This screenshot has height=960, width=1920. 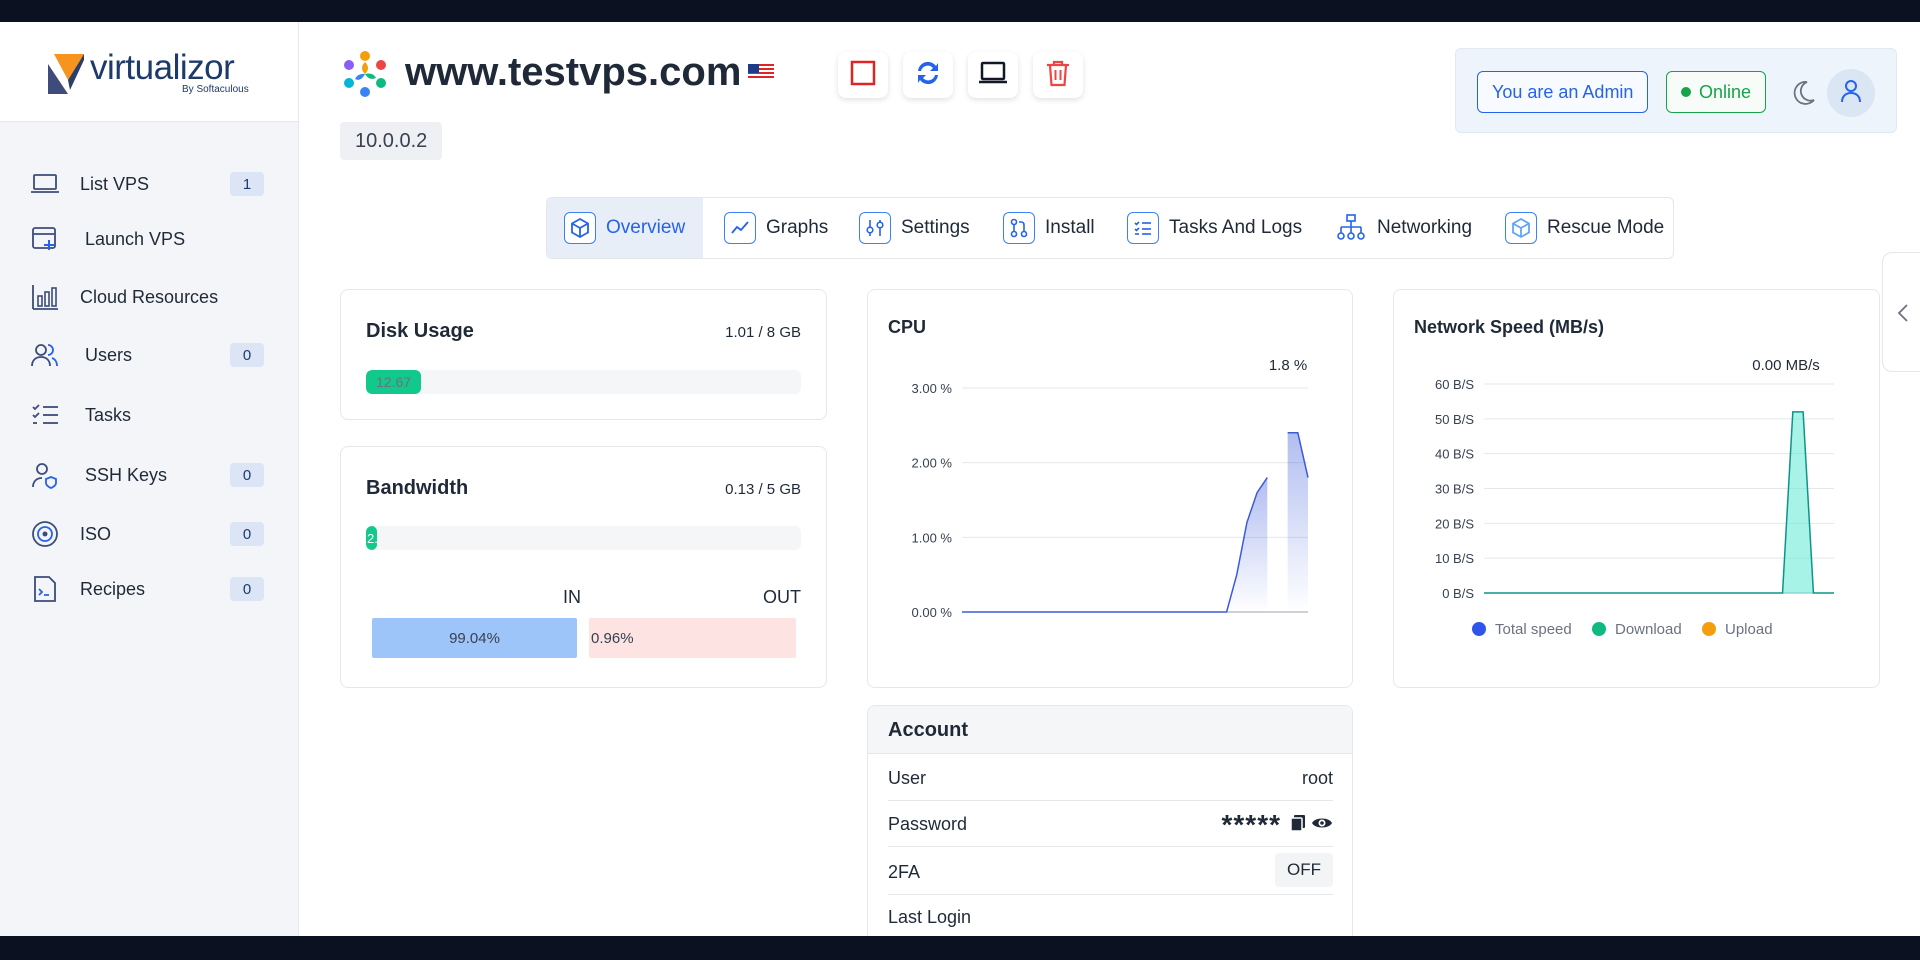 I want to click on disk-progress-fill: 12.67, so click(x=394, y=382).